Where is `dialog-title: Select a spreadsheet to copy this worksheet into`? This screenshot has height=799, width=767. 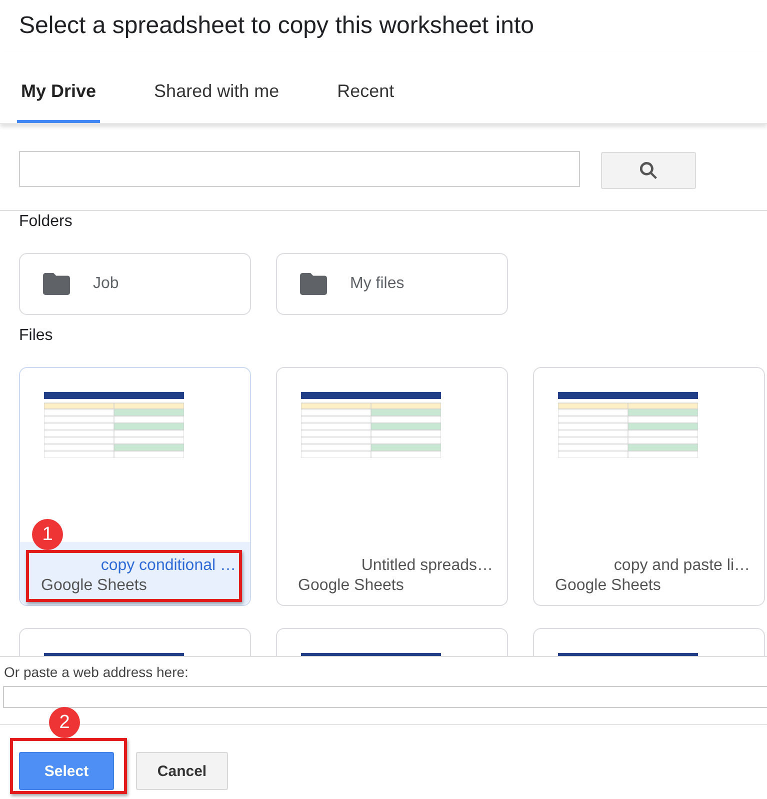 dialog-title: Select a spreadsheet to copy this worksheet into is located at coordinates (276, 26).